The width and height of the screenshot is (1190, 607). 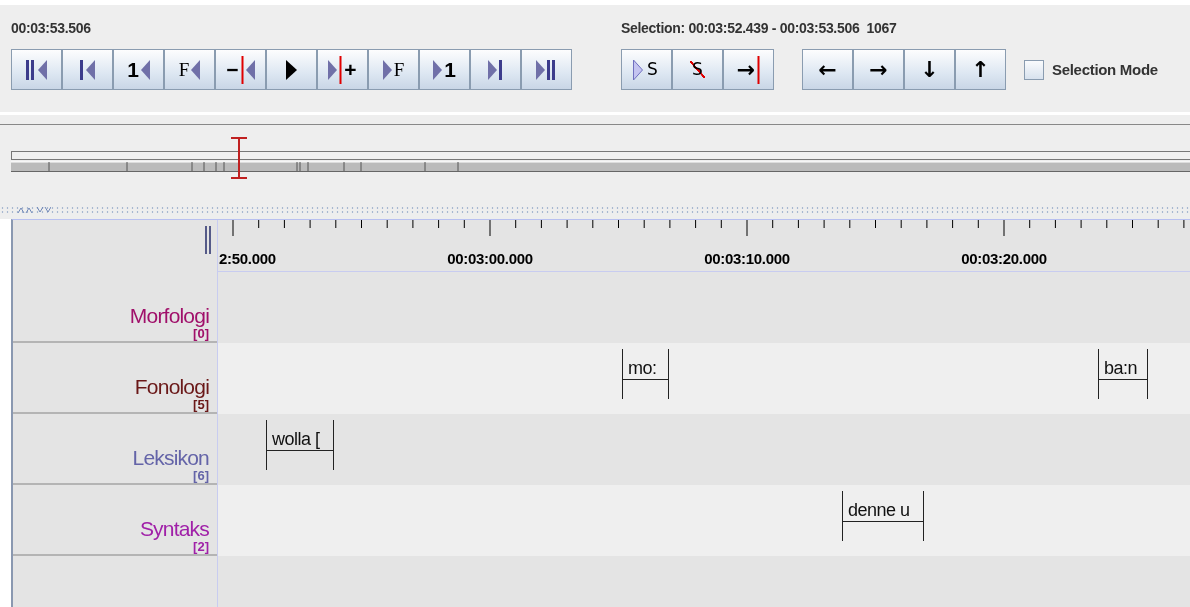 I want to click on navigation-button: →, so click(x=878, y=69).